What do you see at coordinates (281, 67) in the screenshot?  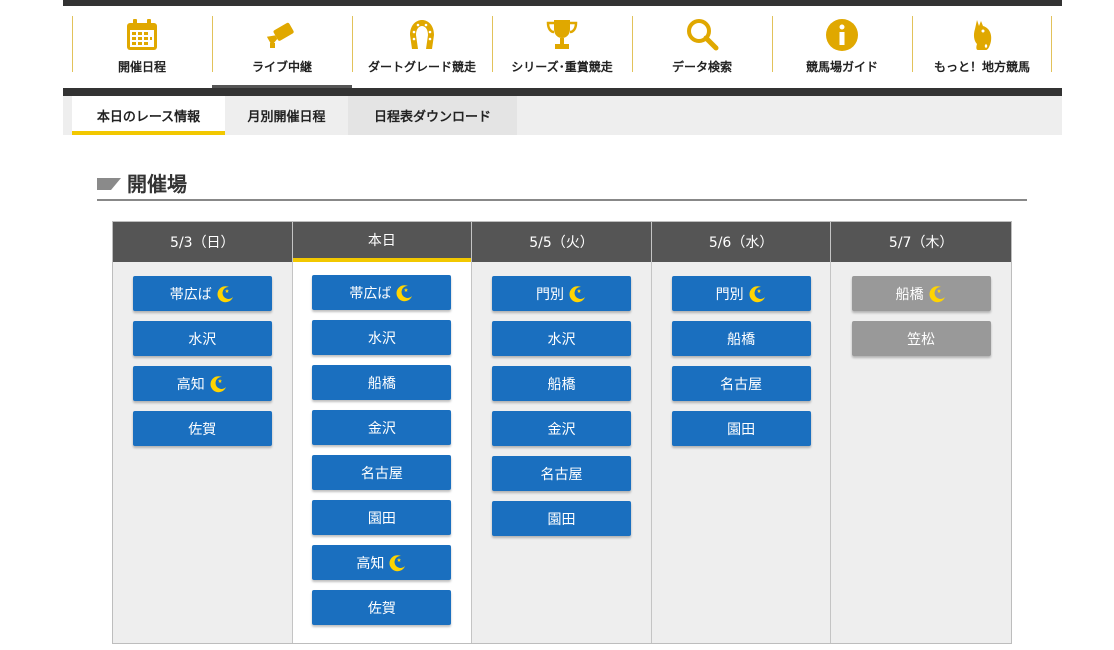 I see `nav-label: ライブ中継` at bounding box center [281, 67].